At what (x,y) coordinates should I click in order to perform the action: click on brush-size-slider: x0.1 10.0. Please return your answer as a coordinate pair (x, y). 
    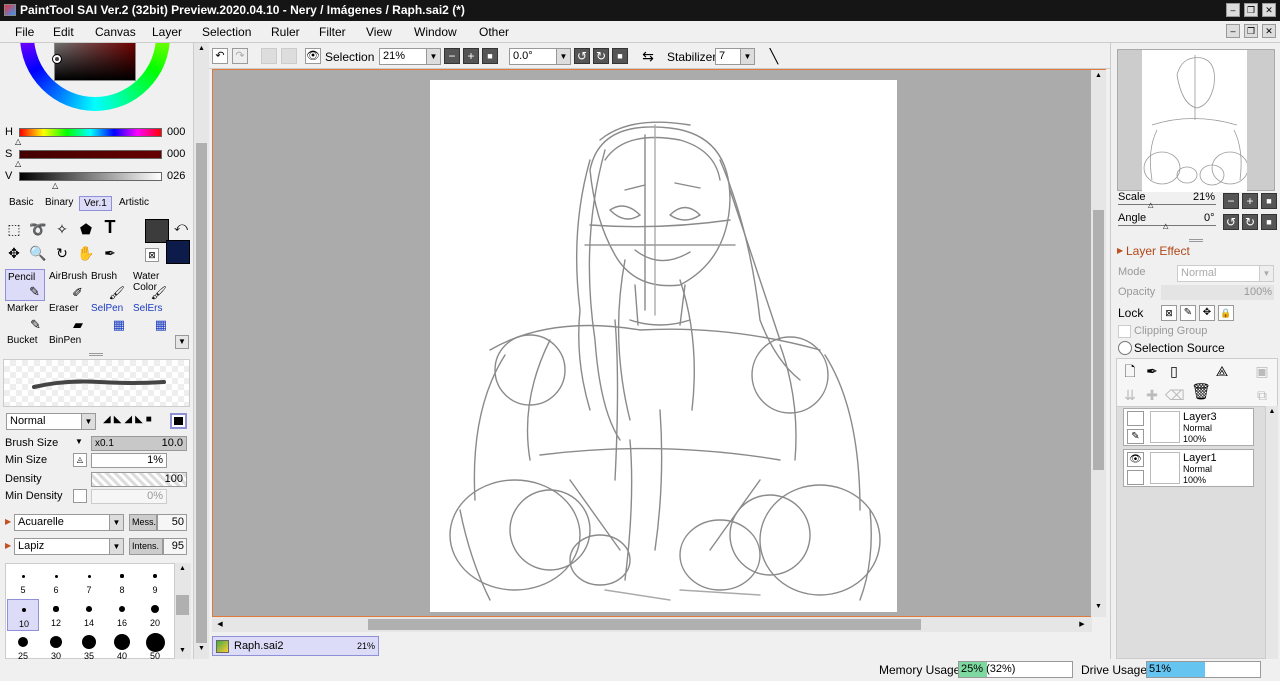
    Looking at the image, I should click on (139, 443).